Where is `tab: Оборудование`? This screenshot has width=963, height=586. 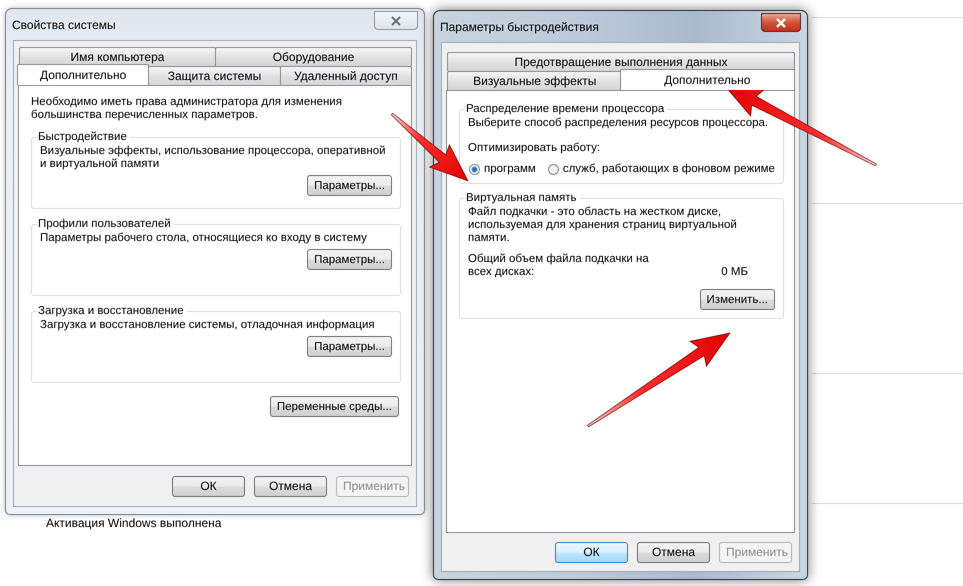
tab: Оборудование is located at coordinates (313, 56).